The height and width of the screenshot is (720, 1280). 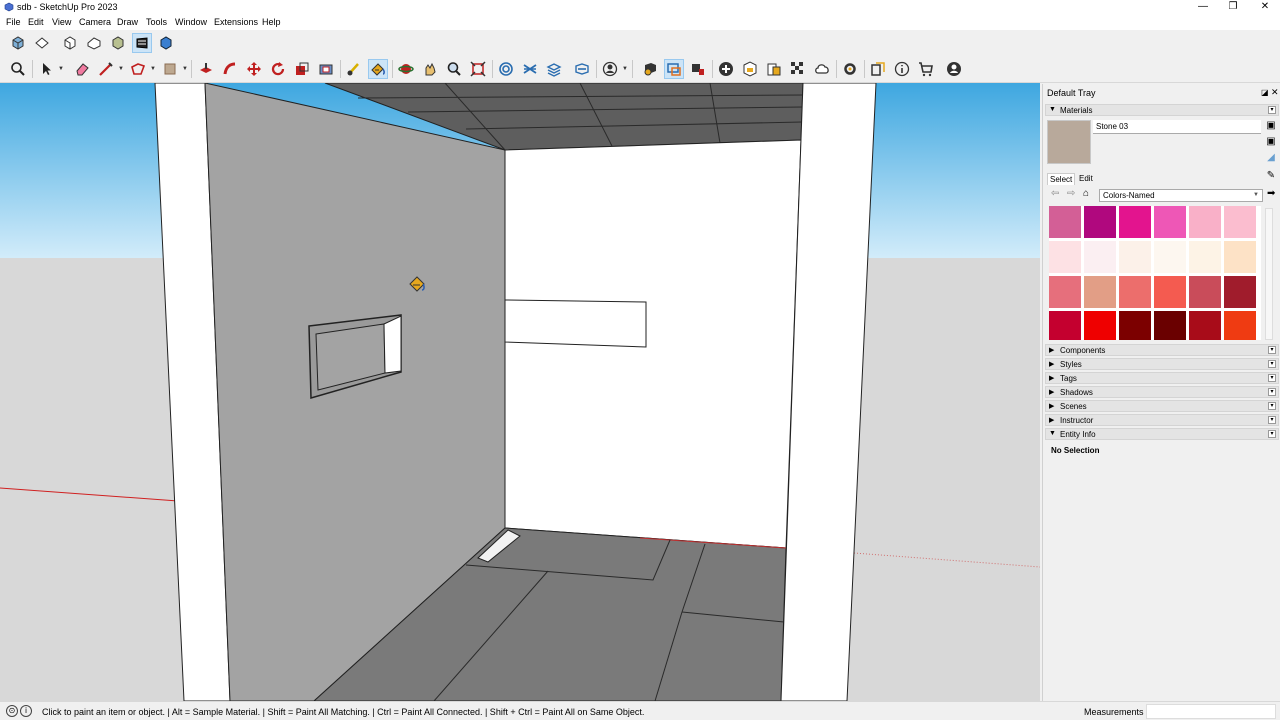 What do you see at coordinates (1071, 193) in the screenshot?
I see `forward-arrow-icon: ⇨` at bounding box center [1071, 193].